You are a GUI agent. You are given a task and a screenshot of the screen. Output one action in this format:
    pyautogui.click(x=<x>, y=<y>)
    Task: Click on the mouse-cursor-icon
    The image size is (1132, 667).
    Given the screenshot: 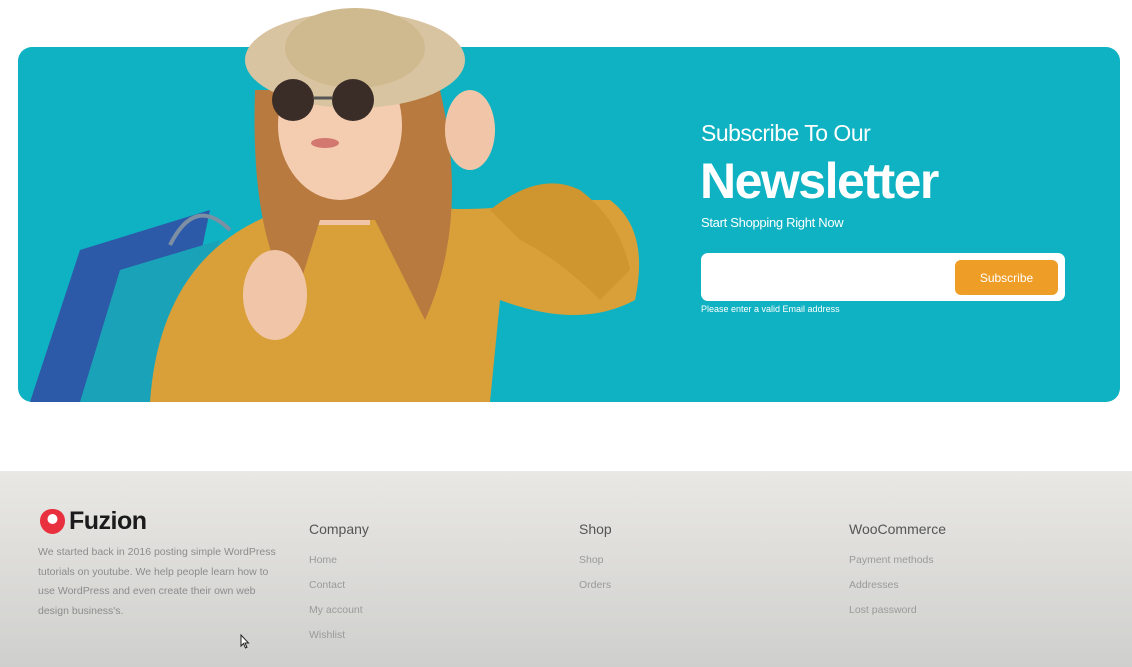 What is the action you would take?
    pyautogui.click(x=245, y=643)
    